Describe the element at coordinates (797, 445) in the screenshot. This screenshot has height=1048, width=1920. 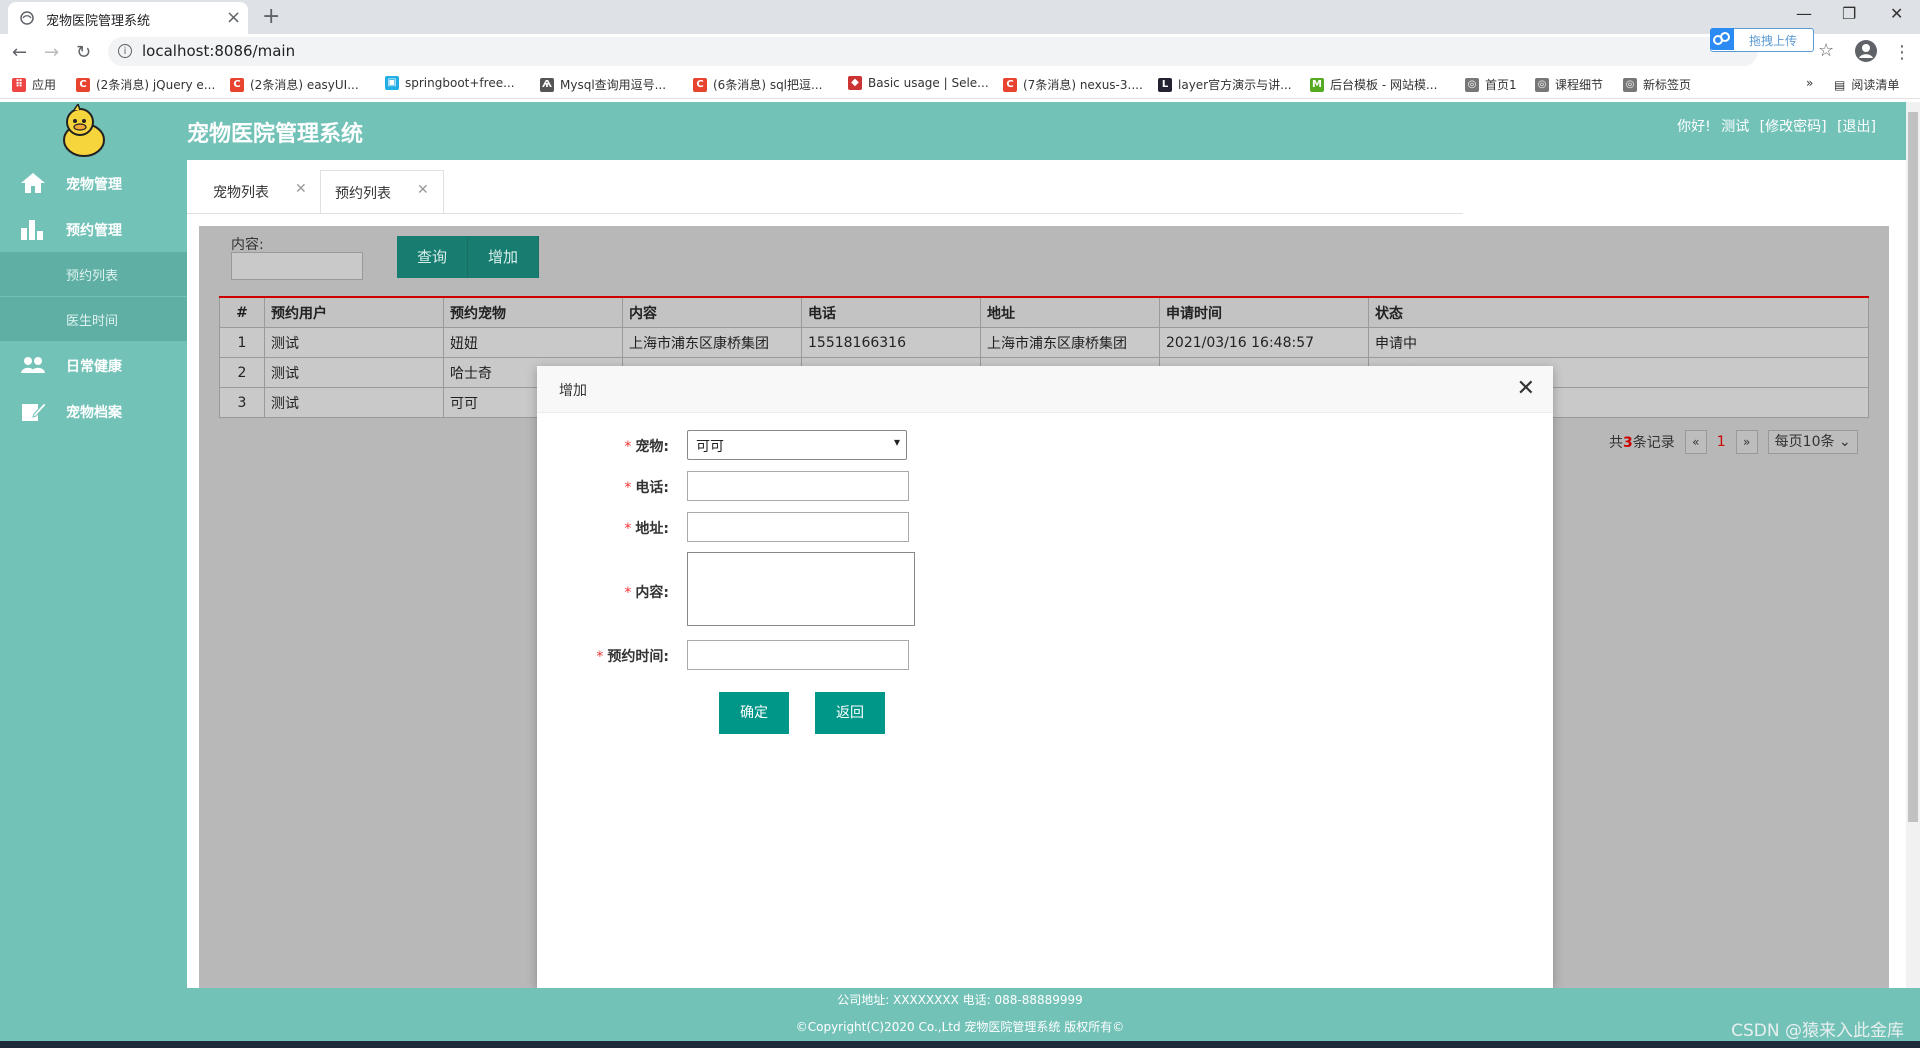
I see `pet-select: 可可 ▾` at that location.